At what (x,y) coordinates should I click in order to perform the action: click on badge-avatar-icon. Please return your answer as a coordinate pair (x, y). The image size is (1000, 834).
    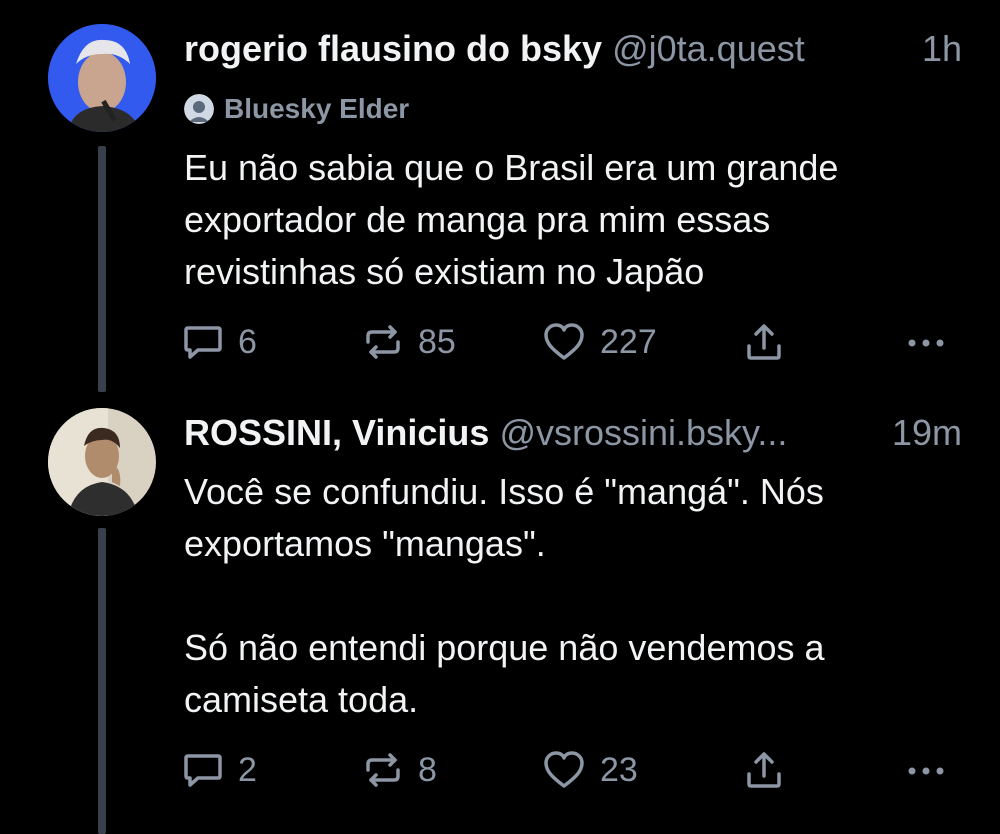
    Looking at the image, I should click on (199, 109).